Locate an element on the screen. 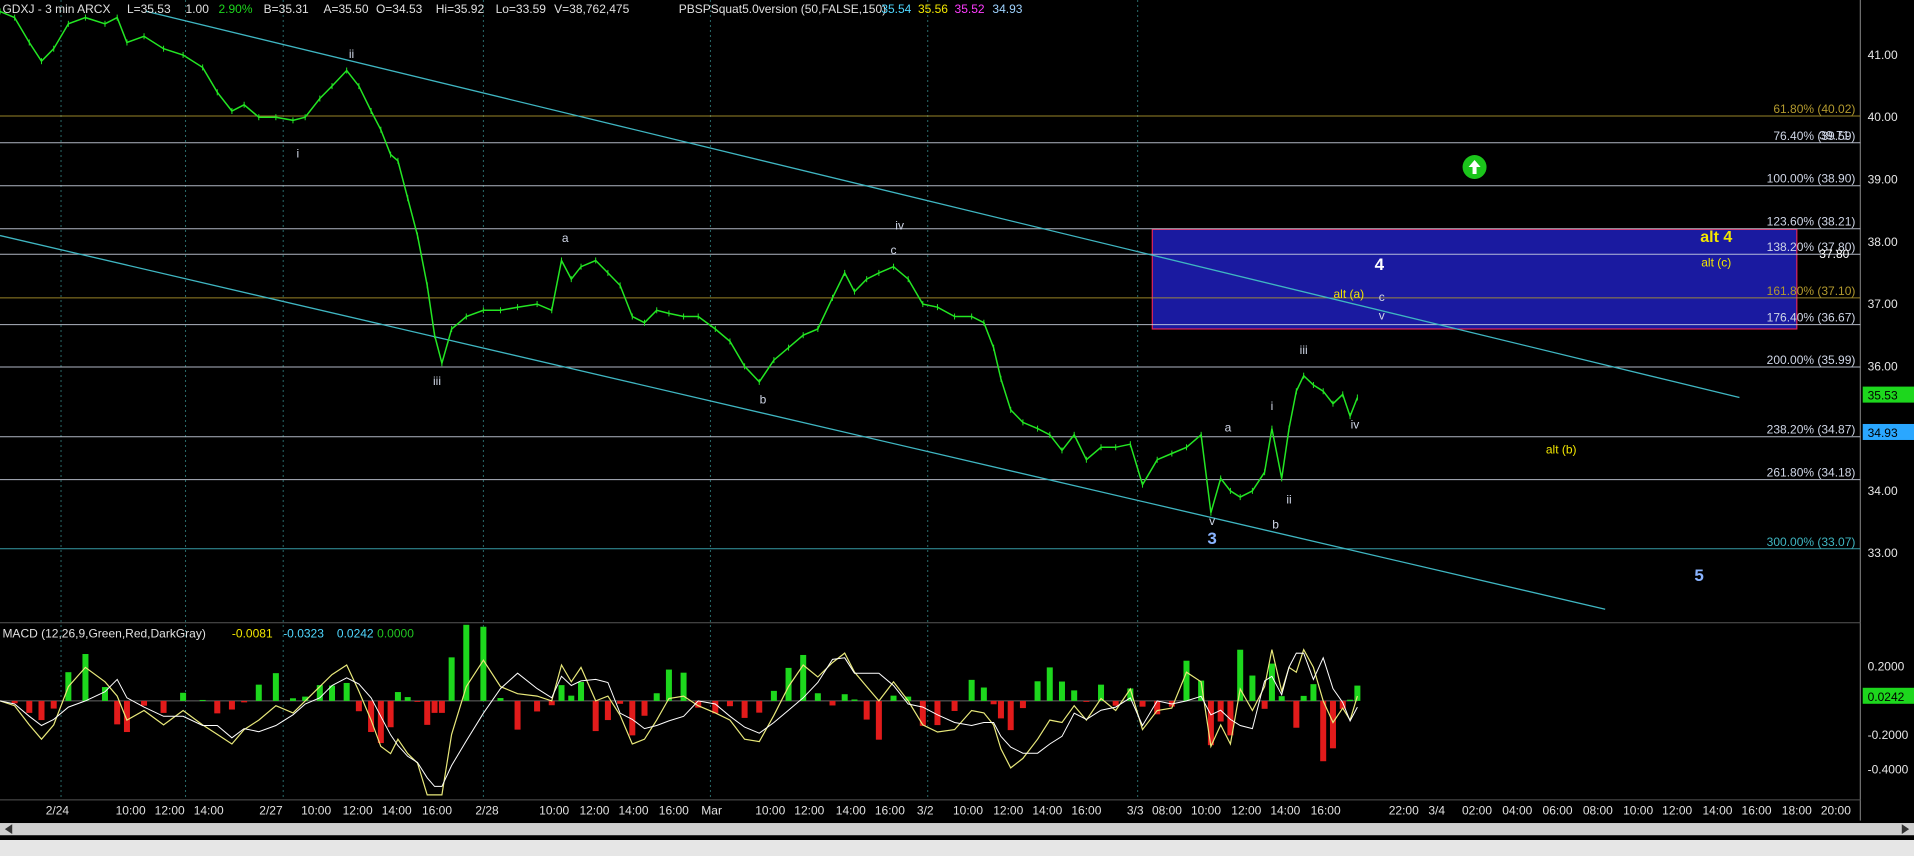 Image resolution: width=1914 pixels, height=856 pixels. fib-level-label: 176.40% (36.67) is located at coordinates (1811, 318).